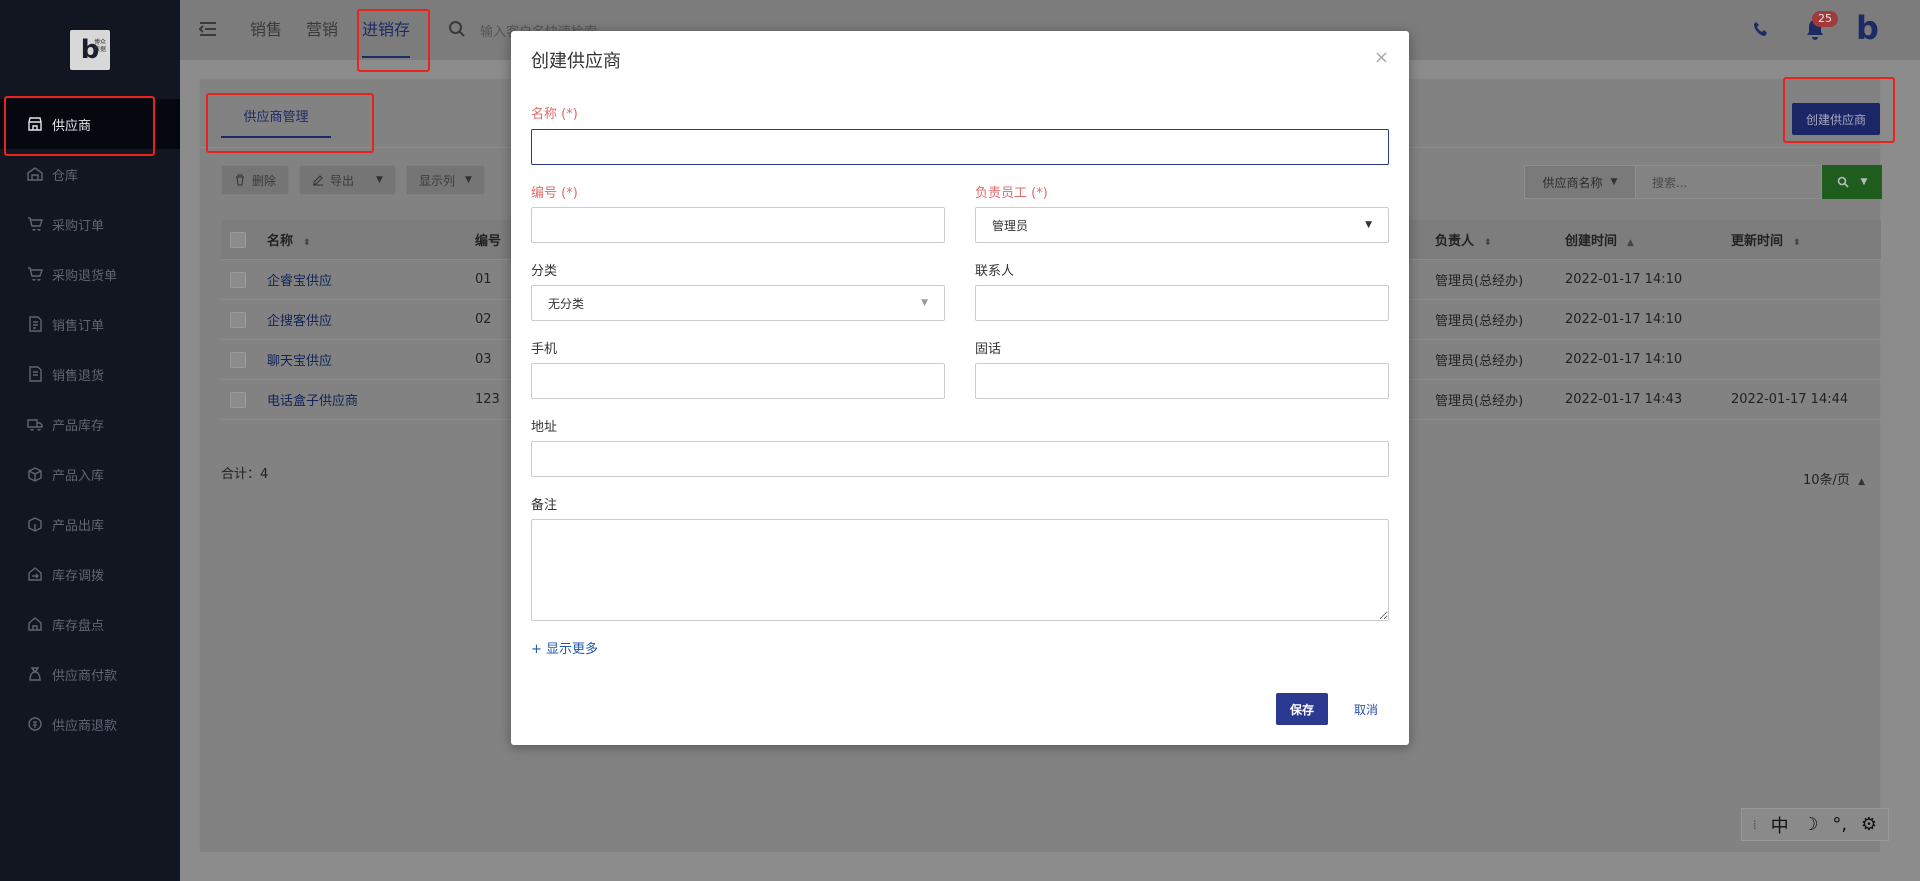  What do you see at coordinates (544, 271) in the screenshot?
I see `category-label: 分类` at bounding box center [544, 271].